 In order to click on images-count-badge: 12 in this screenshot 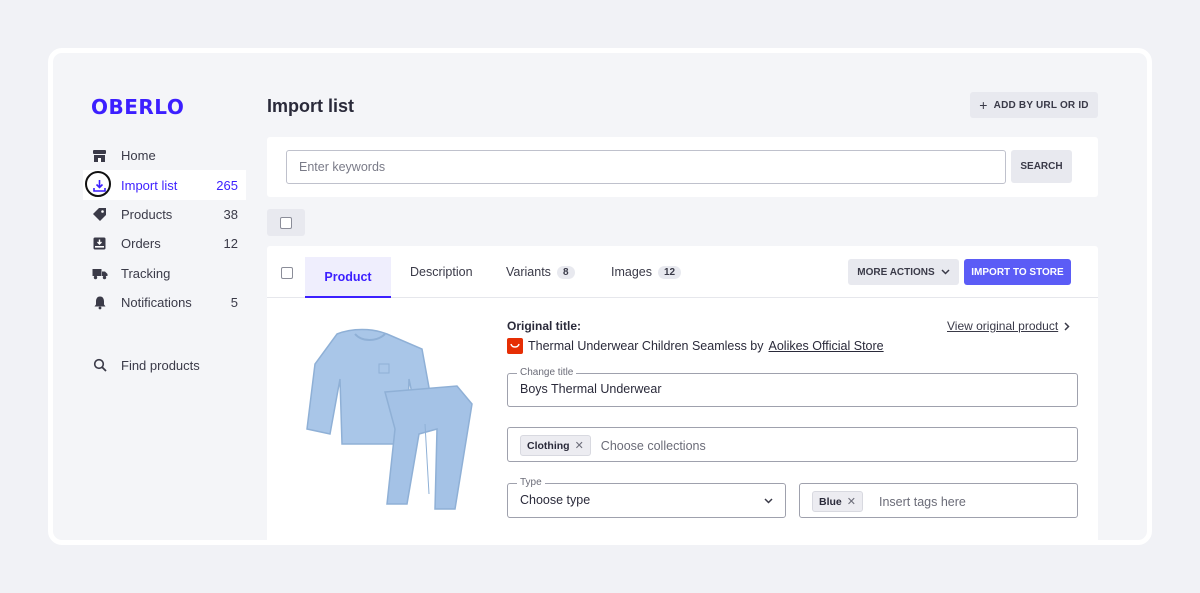, I will do `click(670, 272)`.